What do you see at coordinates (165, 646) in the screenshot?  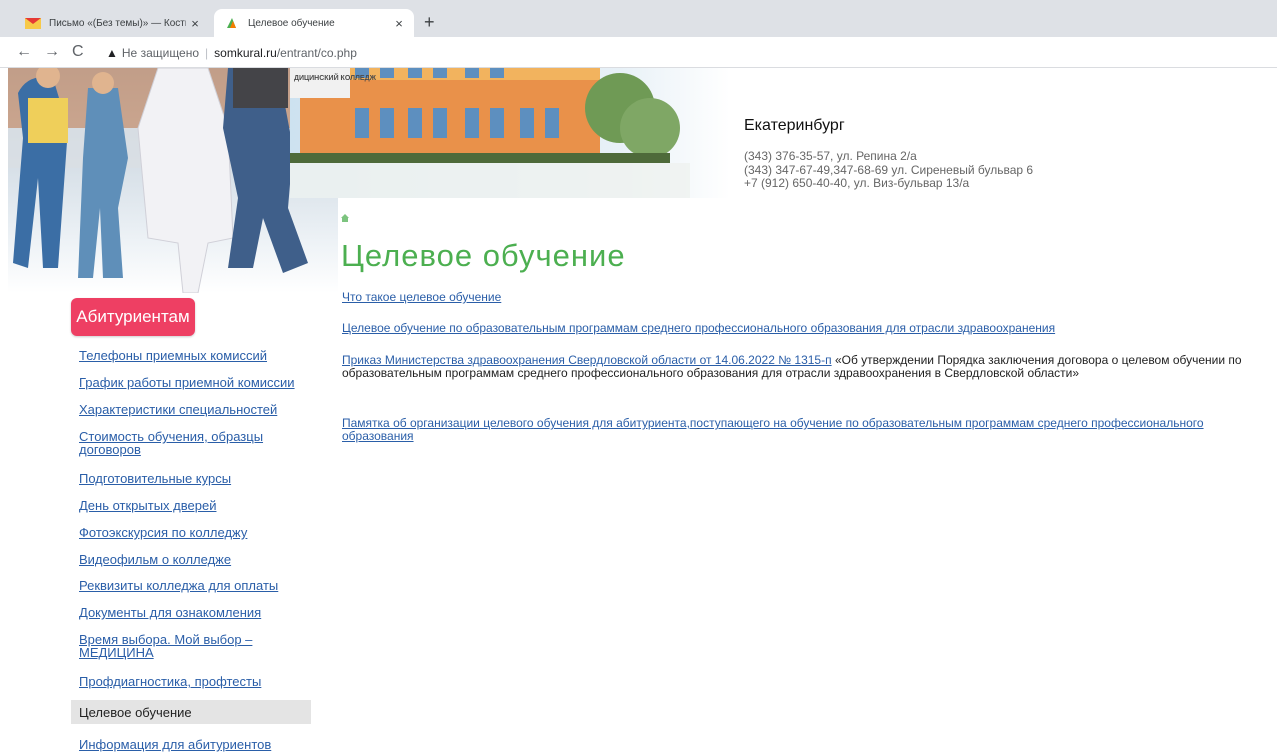 I see `sidebar-item-label: Время выбора. Мой выбор – МЕДИЦИНА` at bounding box center [165, 646].